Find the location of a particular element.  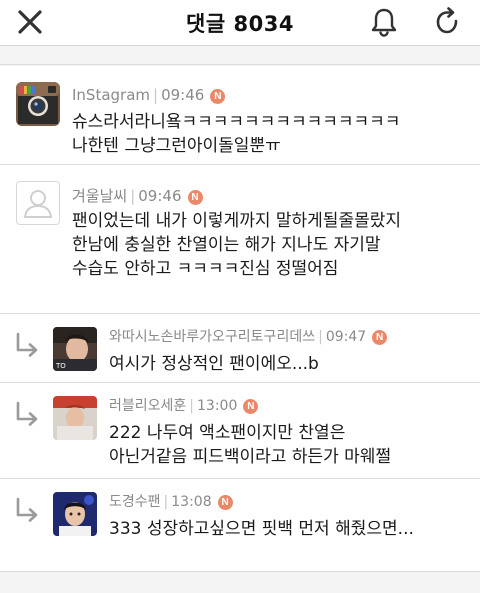

author-name: 러블리오세훈 is located at coordinates (147, 406).